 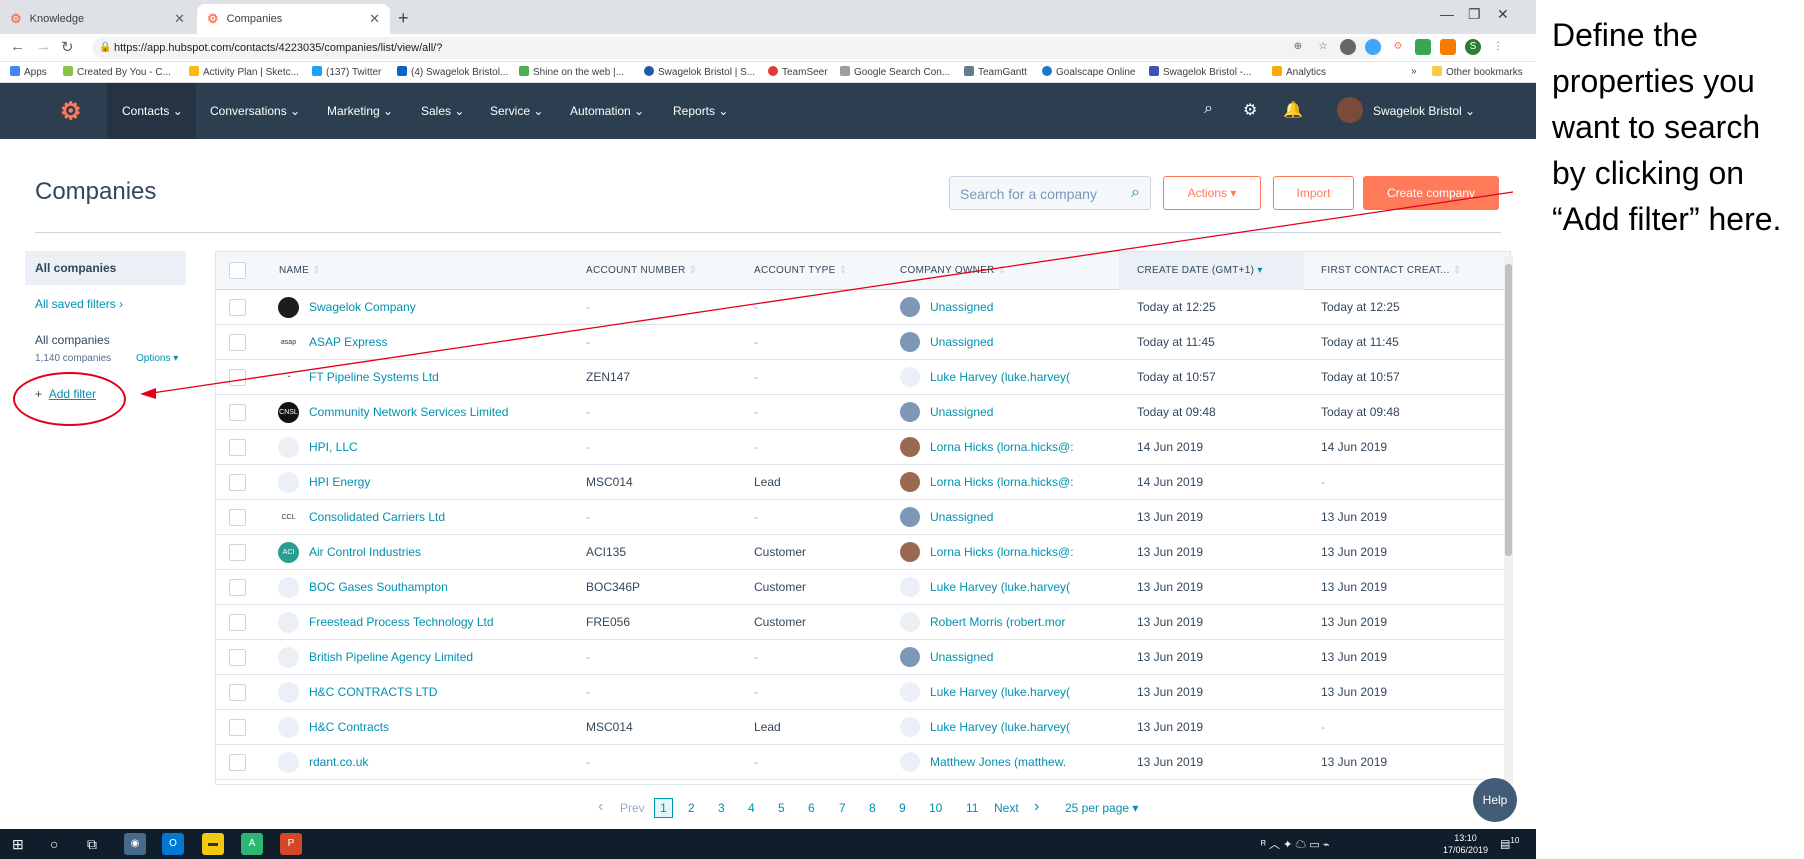 I want to click on page-button: 3, so click(x=721, y=808).